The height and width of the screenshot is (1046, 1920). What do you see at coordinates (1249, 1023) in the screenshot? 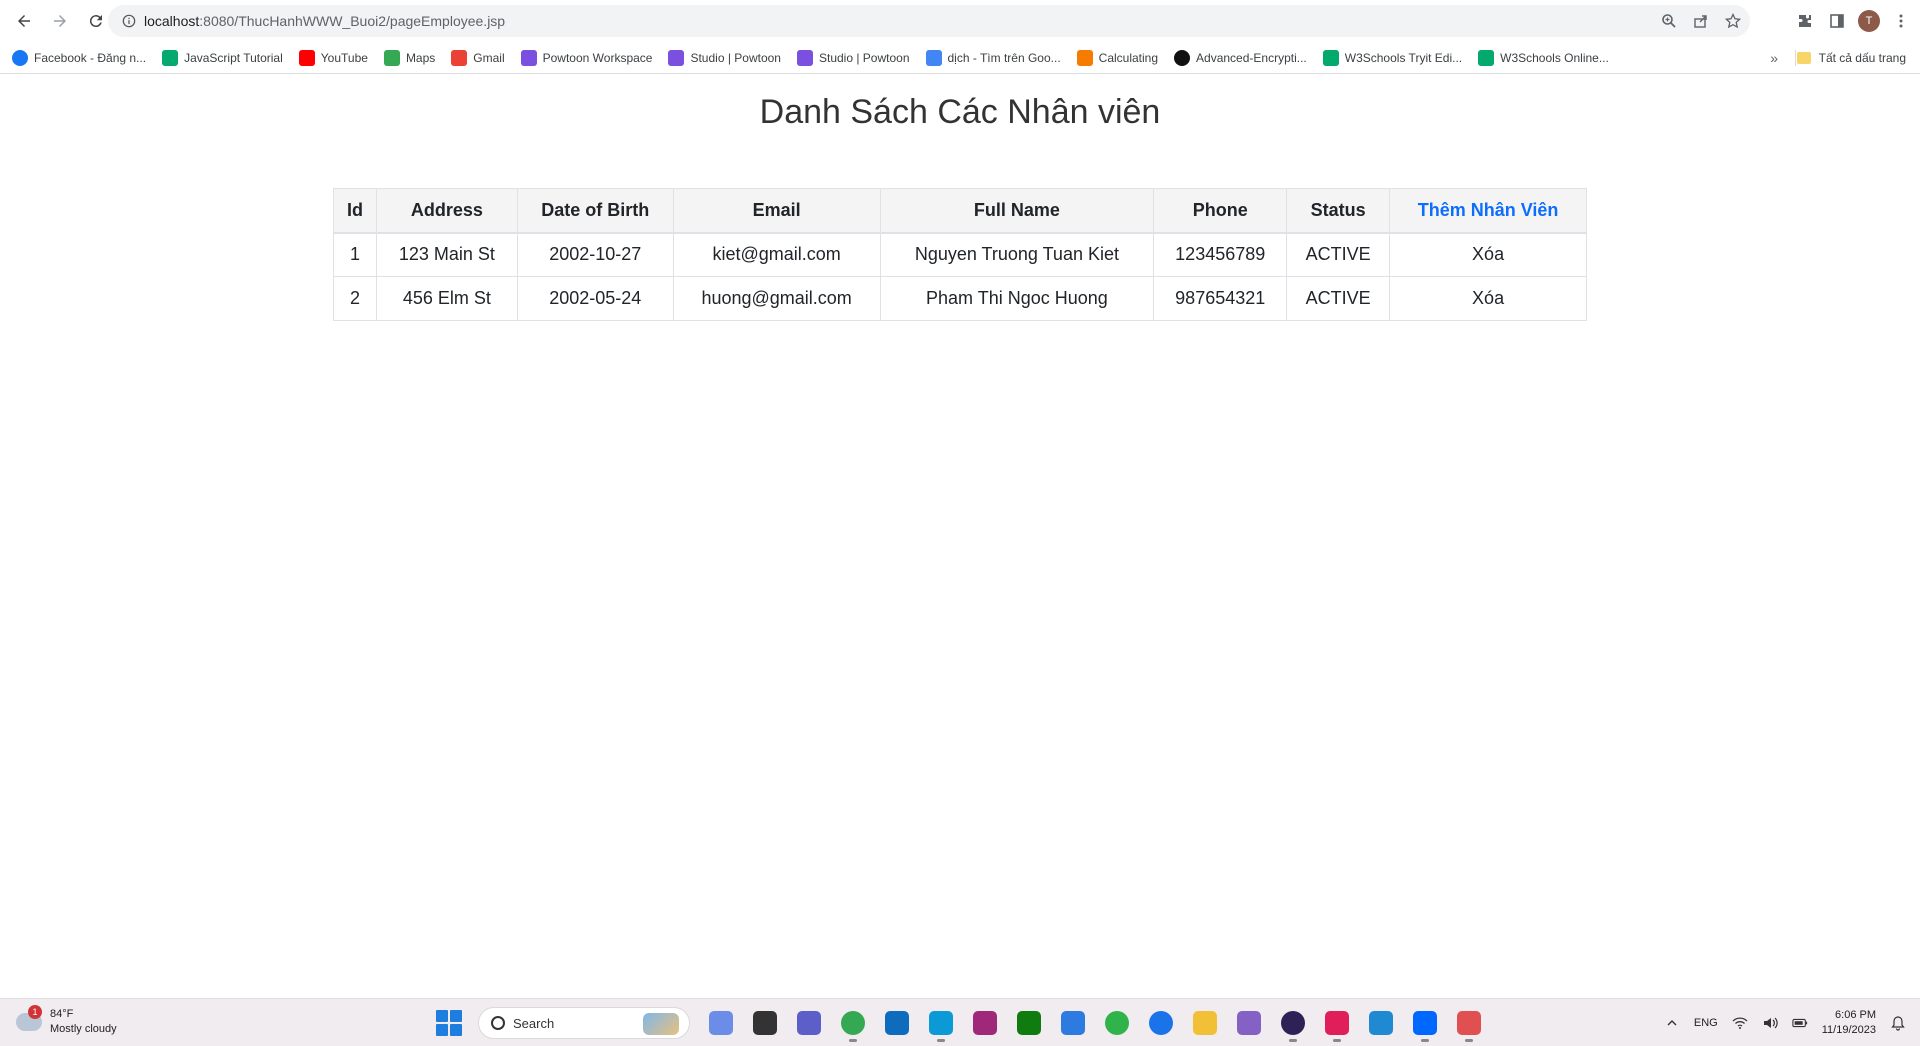
I see `visual-studio-icon` at bounding box center [1249, 1023].